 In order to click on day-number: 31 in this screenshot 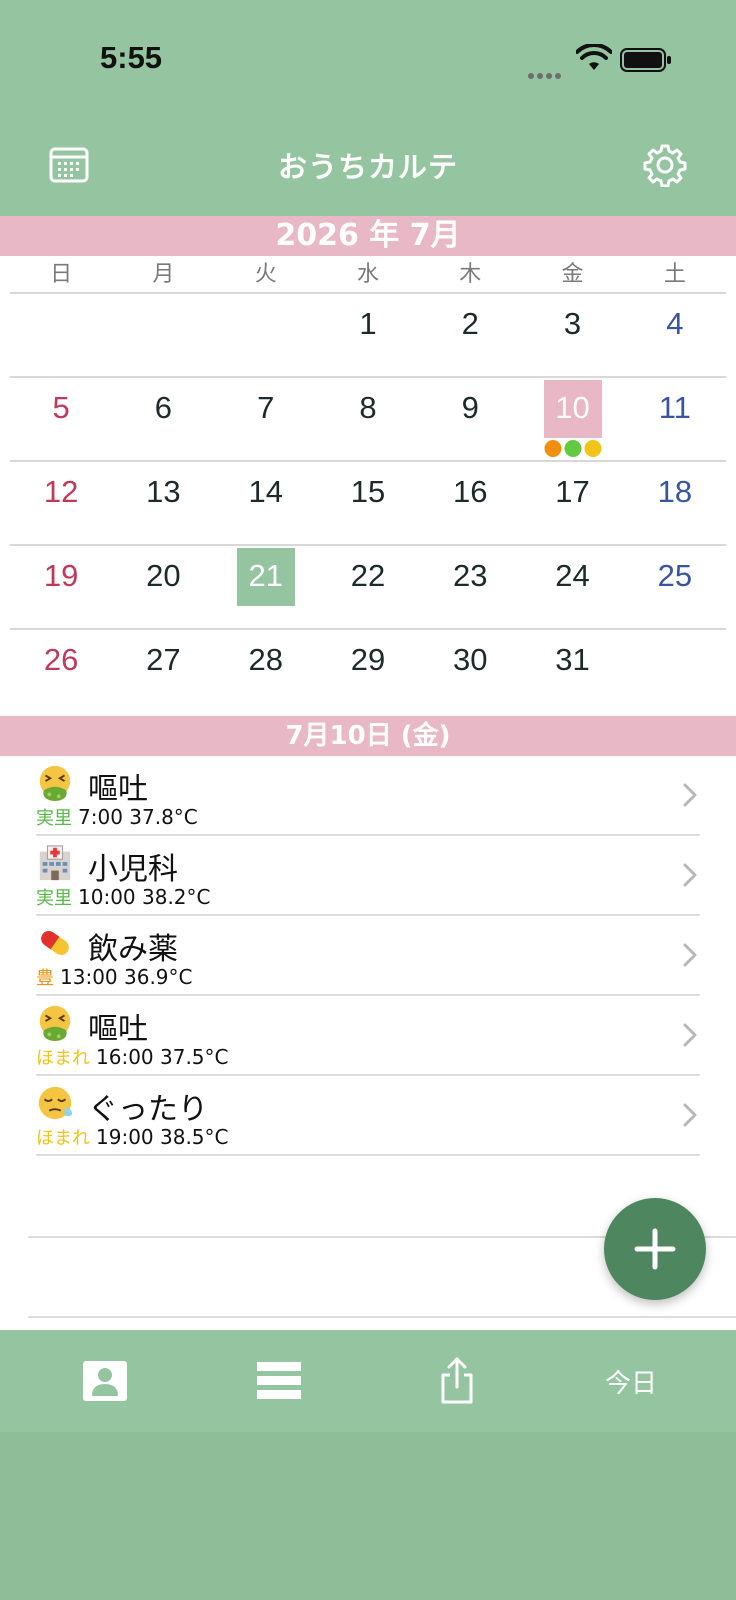, I will do `click(572, 659)`.